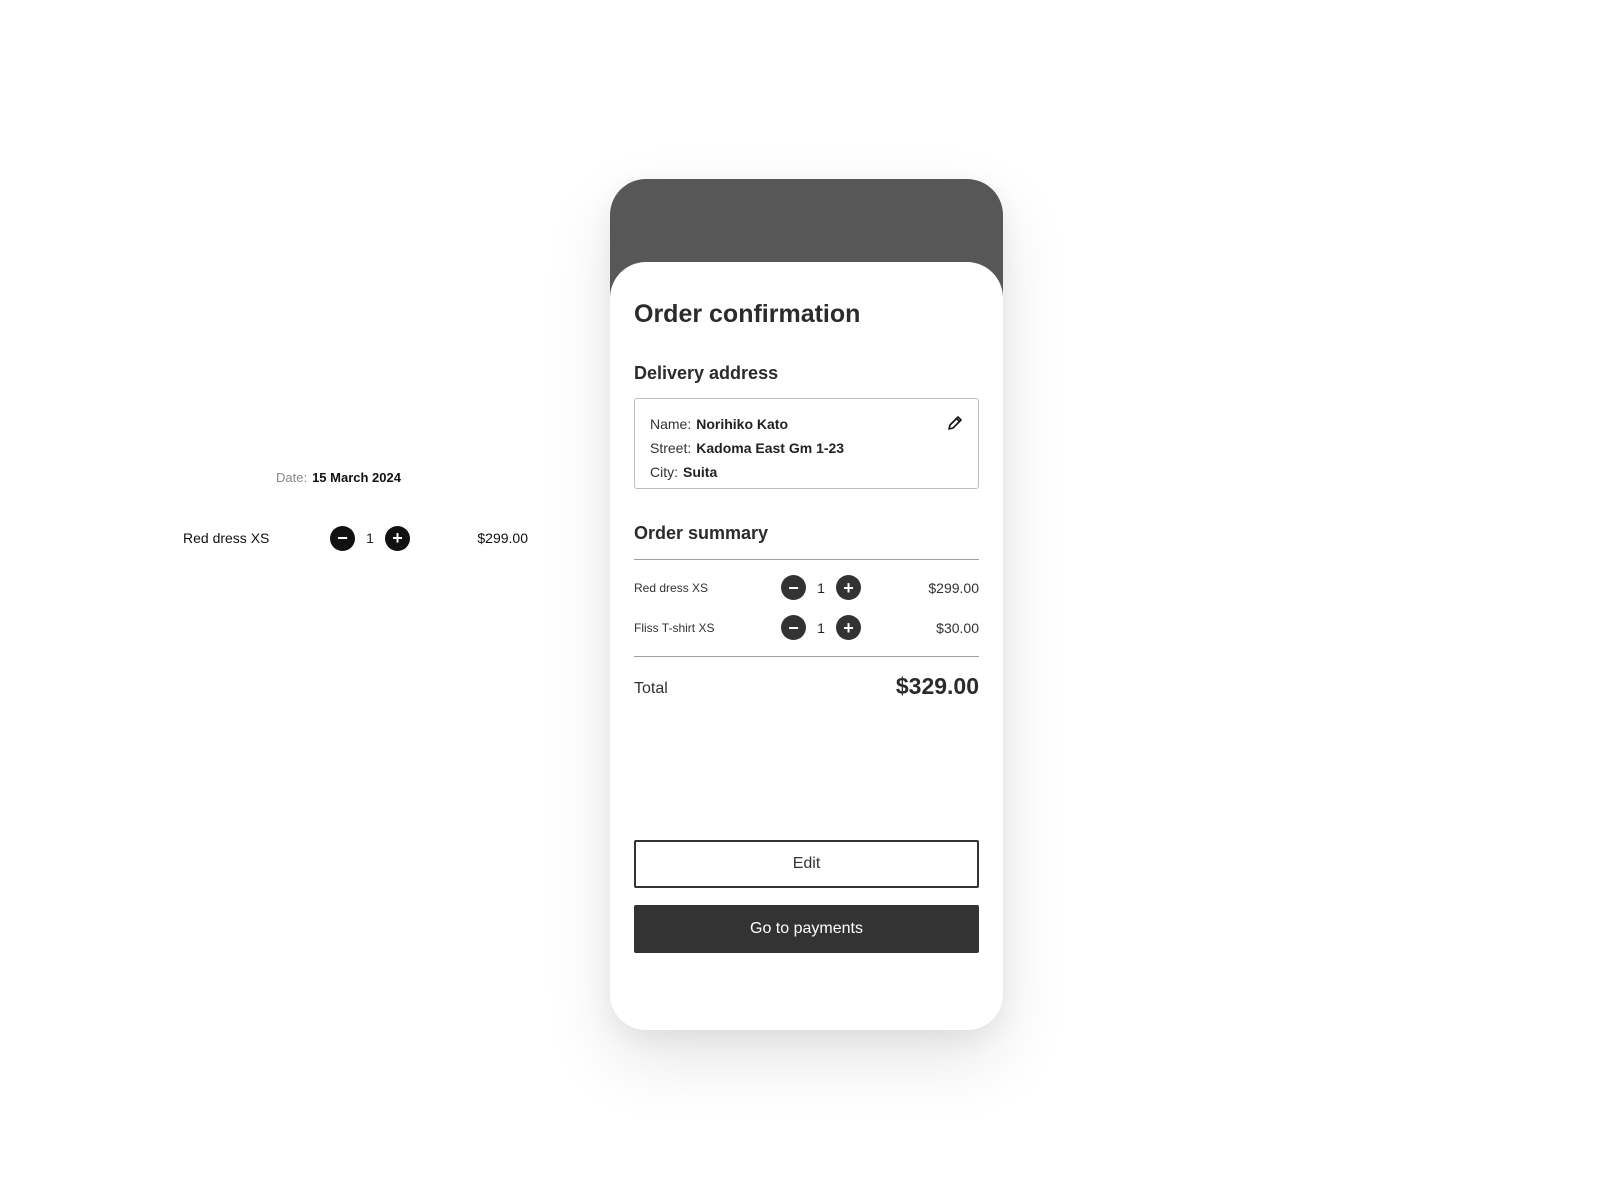 The width and height of the screenshot is (1600, 1200). What do you see at coordinates (806, 424) in the screenshot?
I see `address-name-row: Name: Norihiko Kato` at bounding box center [806, 424].